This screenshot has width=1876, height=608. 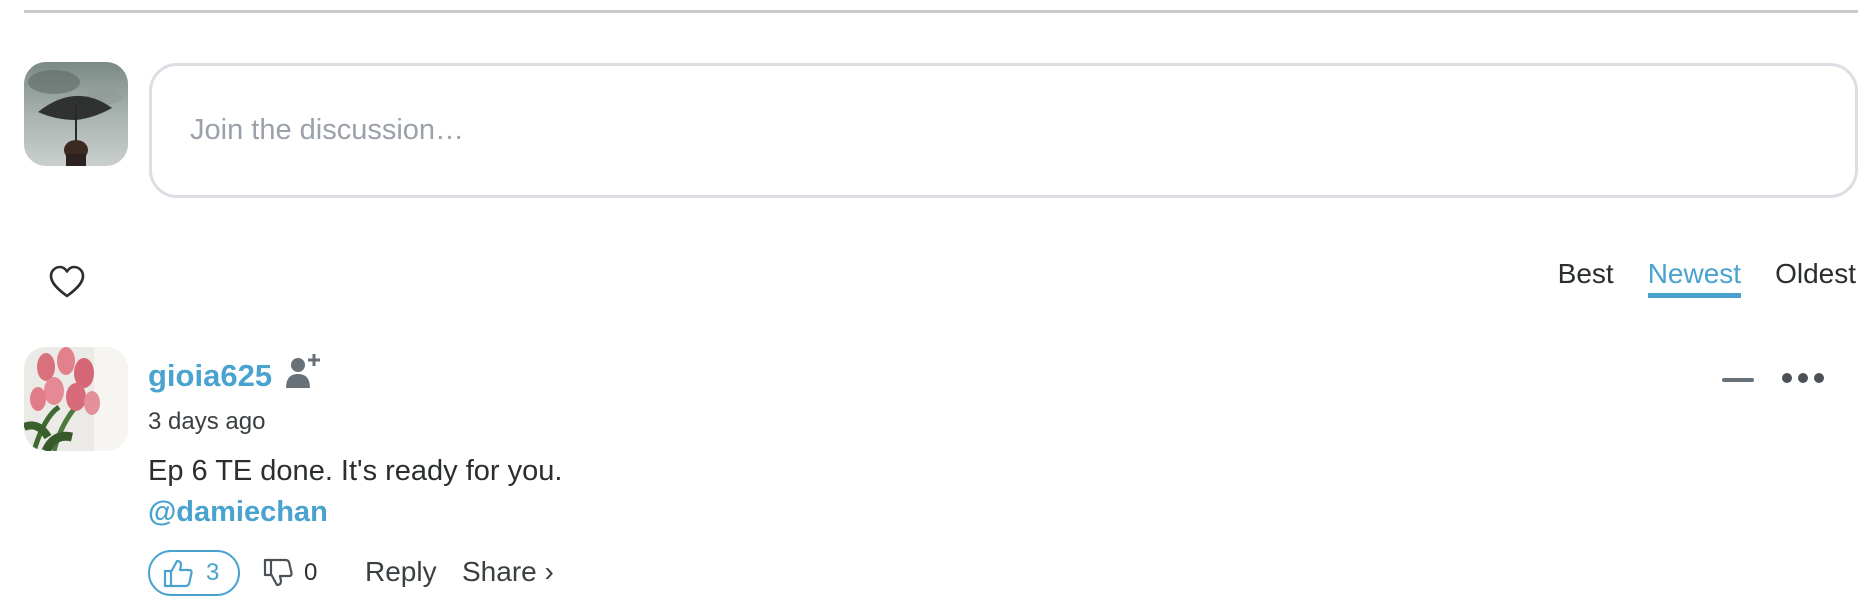 I want to click on comment-author-name: gioia625, so click(x=210, y=376).